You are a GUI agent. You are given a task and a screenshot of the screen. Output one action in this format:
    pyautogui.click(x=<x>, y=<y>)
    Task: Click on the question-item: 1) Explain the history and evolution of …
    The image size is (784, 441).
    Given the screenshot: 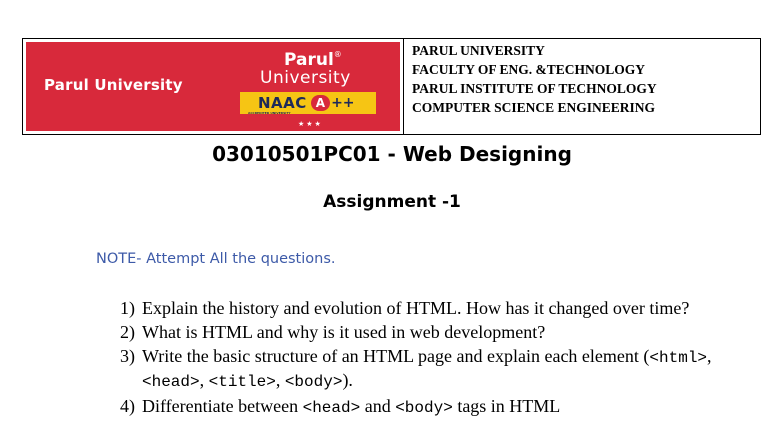 What is the action you would take?
    pyautogui.click(x=430, y=308)
    